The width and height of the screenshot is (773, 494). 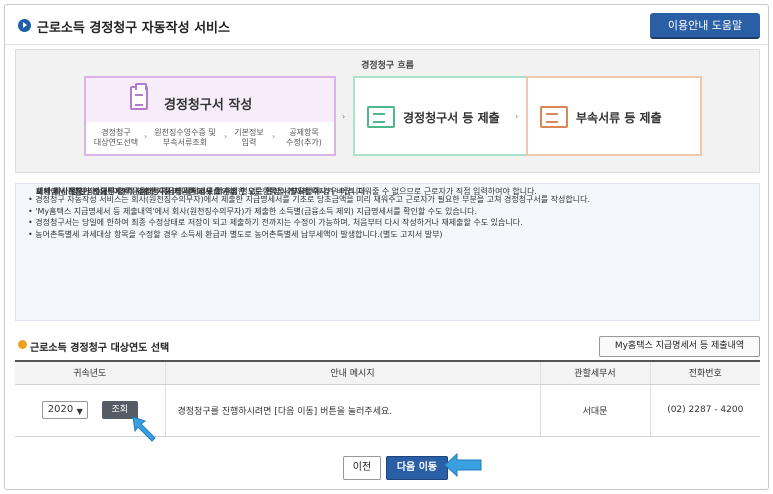 I want to click on office-cell: 서대문, so click(x=594, y=410).